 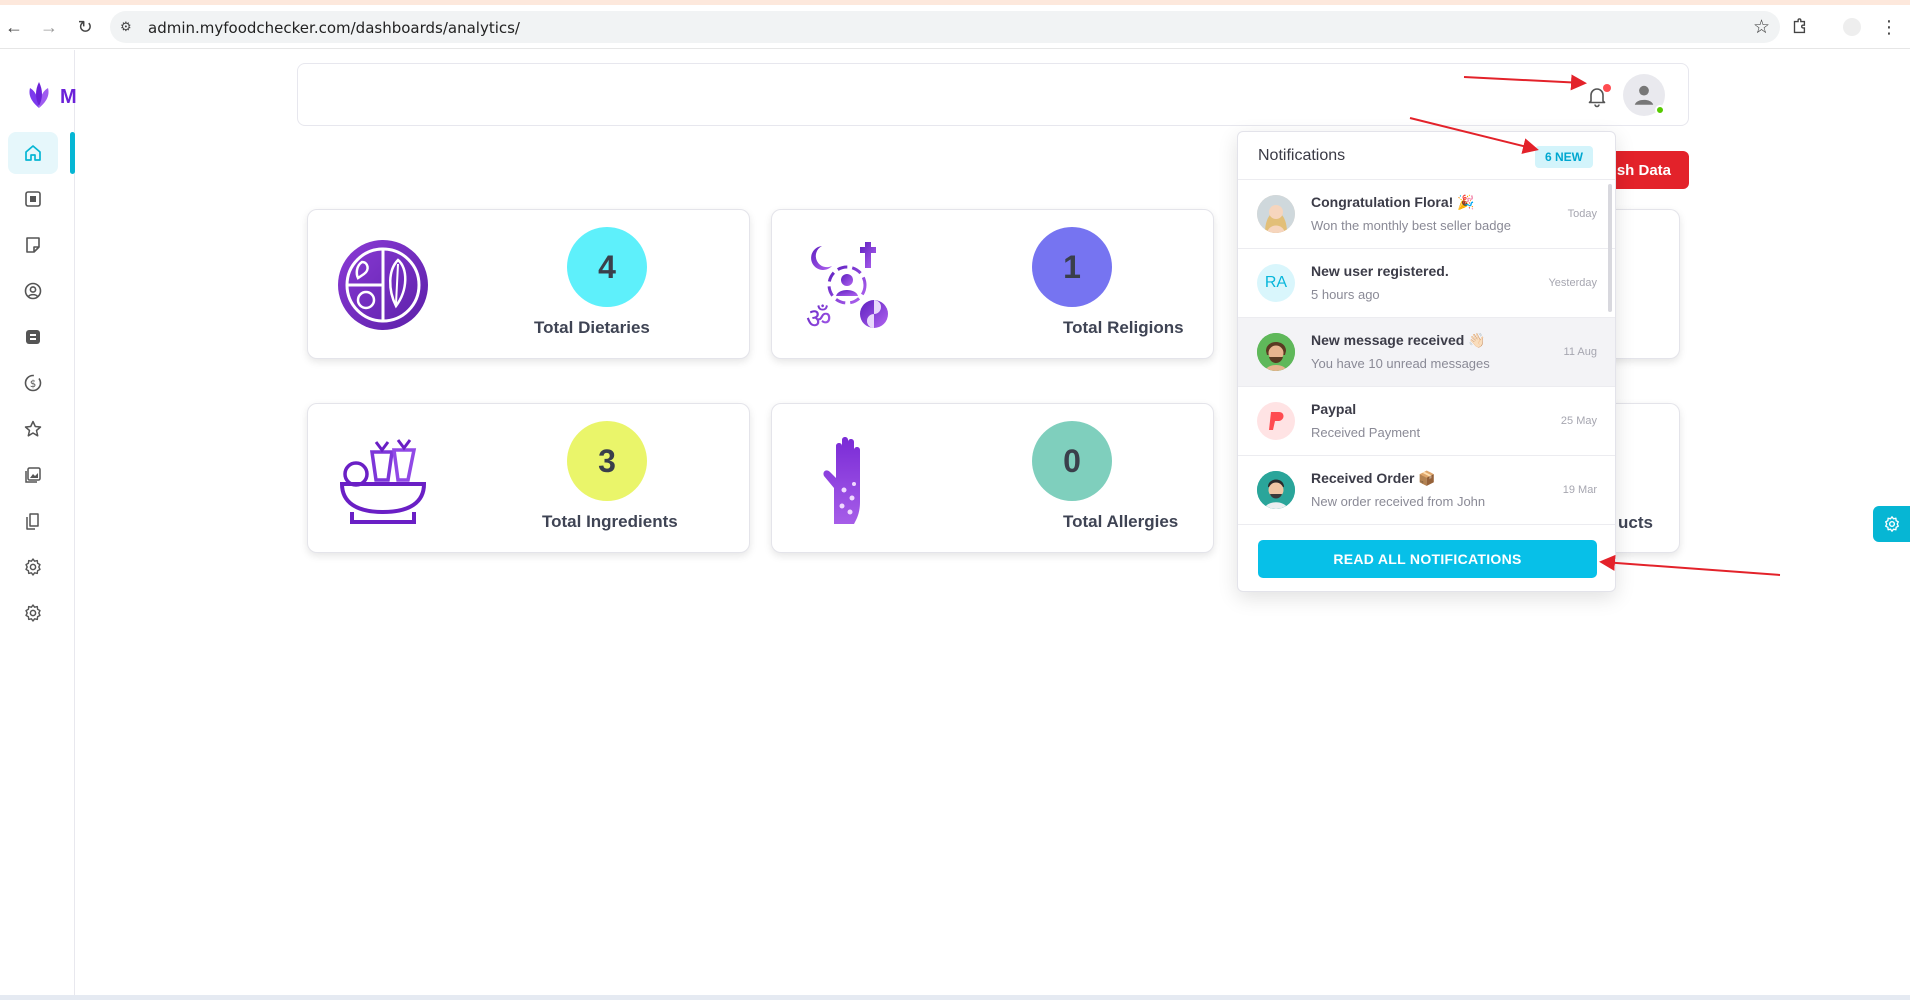 I want to click on dietaries-count: 4, so click(x=607, y=267).